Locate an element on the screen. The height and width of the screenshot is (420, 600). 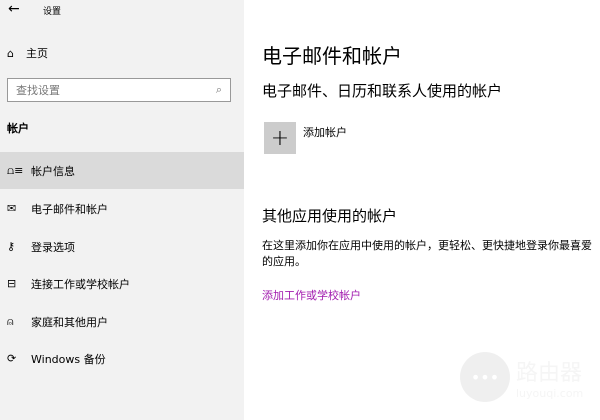
page-title: 电子邮件和帐户 is located at coordinates (332, 56).